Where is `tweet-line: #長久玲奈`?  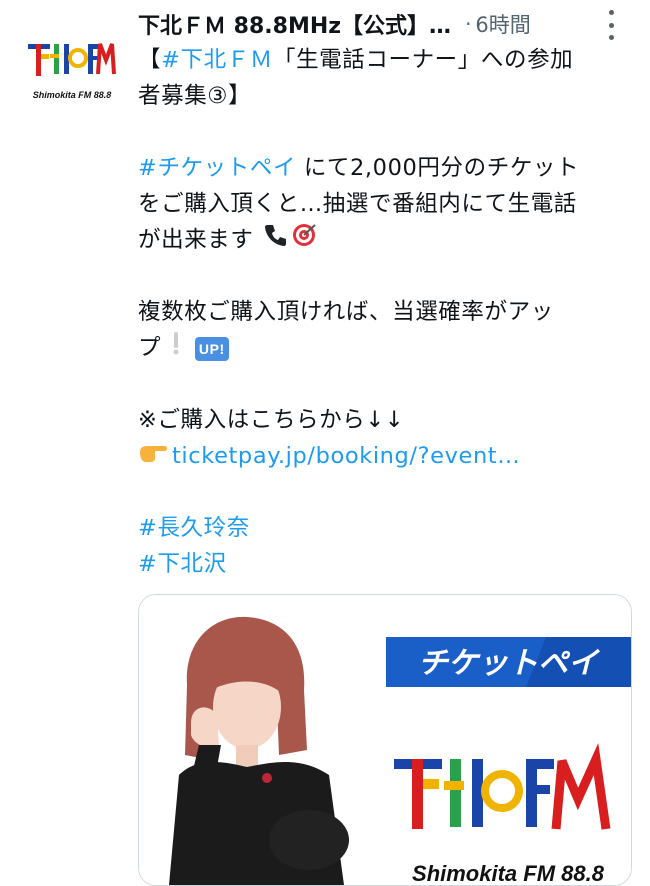 tweet-line: #長久玲奈 is located at coordinates (385, 528).